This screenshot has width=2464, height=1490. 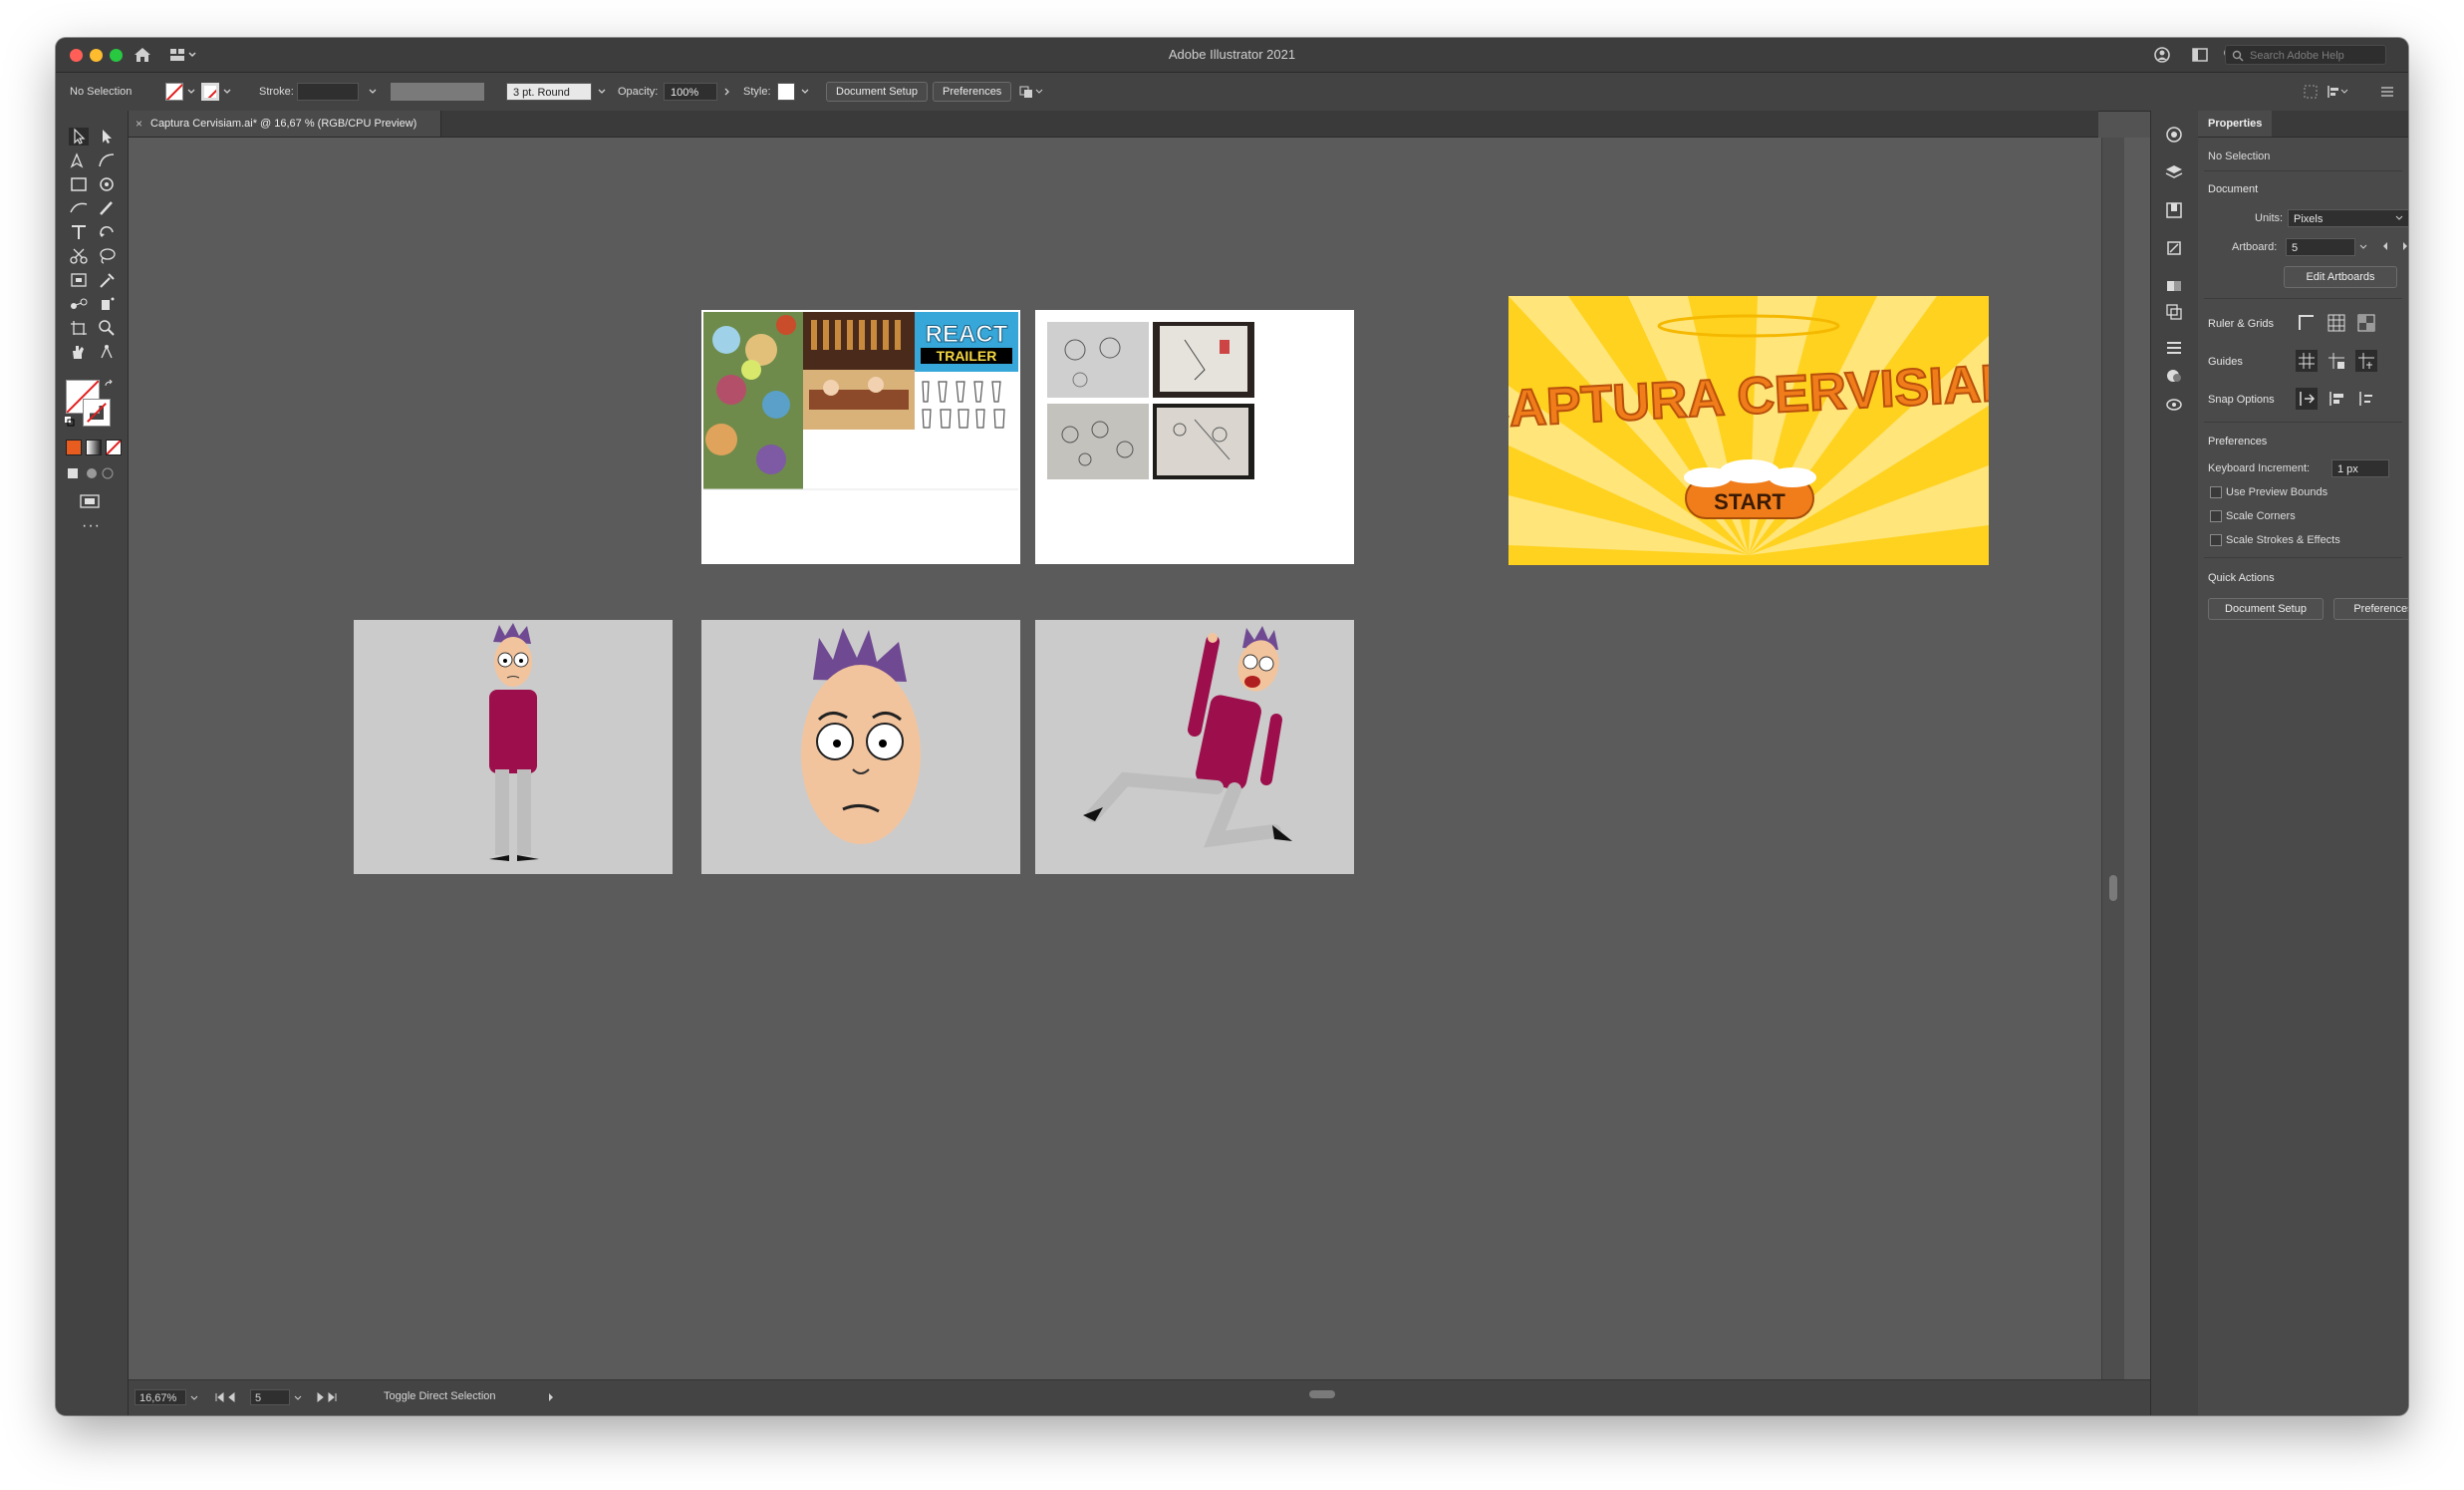 What do you see at coordinates (270, 1397) in the screenshot?
I see `artboard-number-field: 5` at bounding box center [270, 1397].